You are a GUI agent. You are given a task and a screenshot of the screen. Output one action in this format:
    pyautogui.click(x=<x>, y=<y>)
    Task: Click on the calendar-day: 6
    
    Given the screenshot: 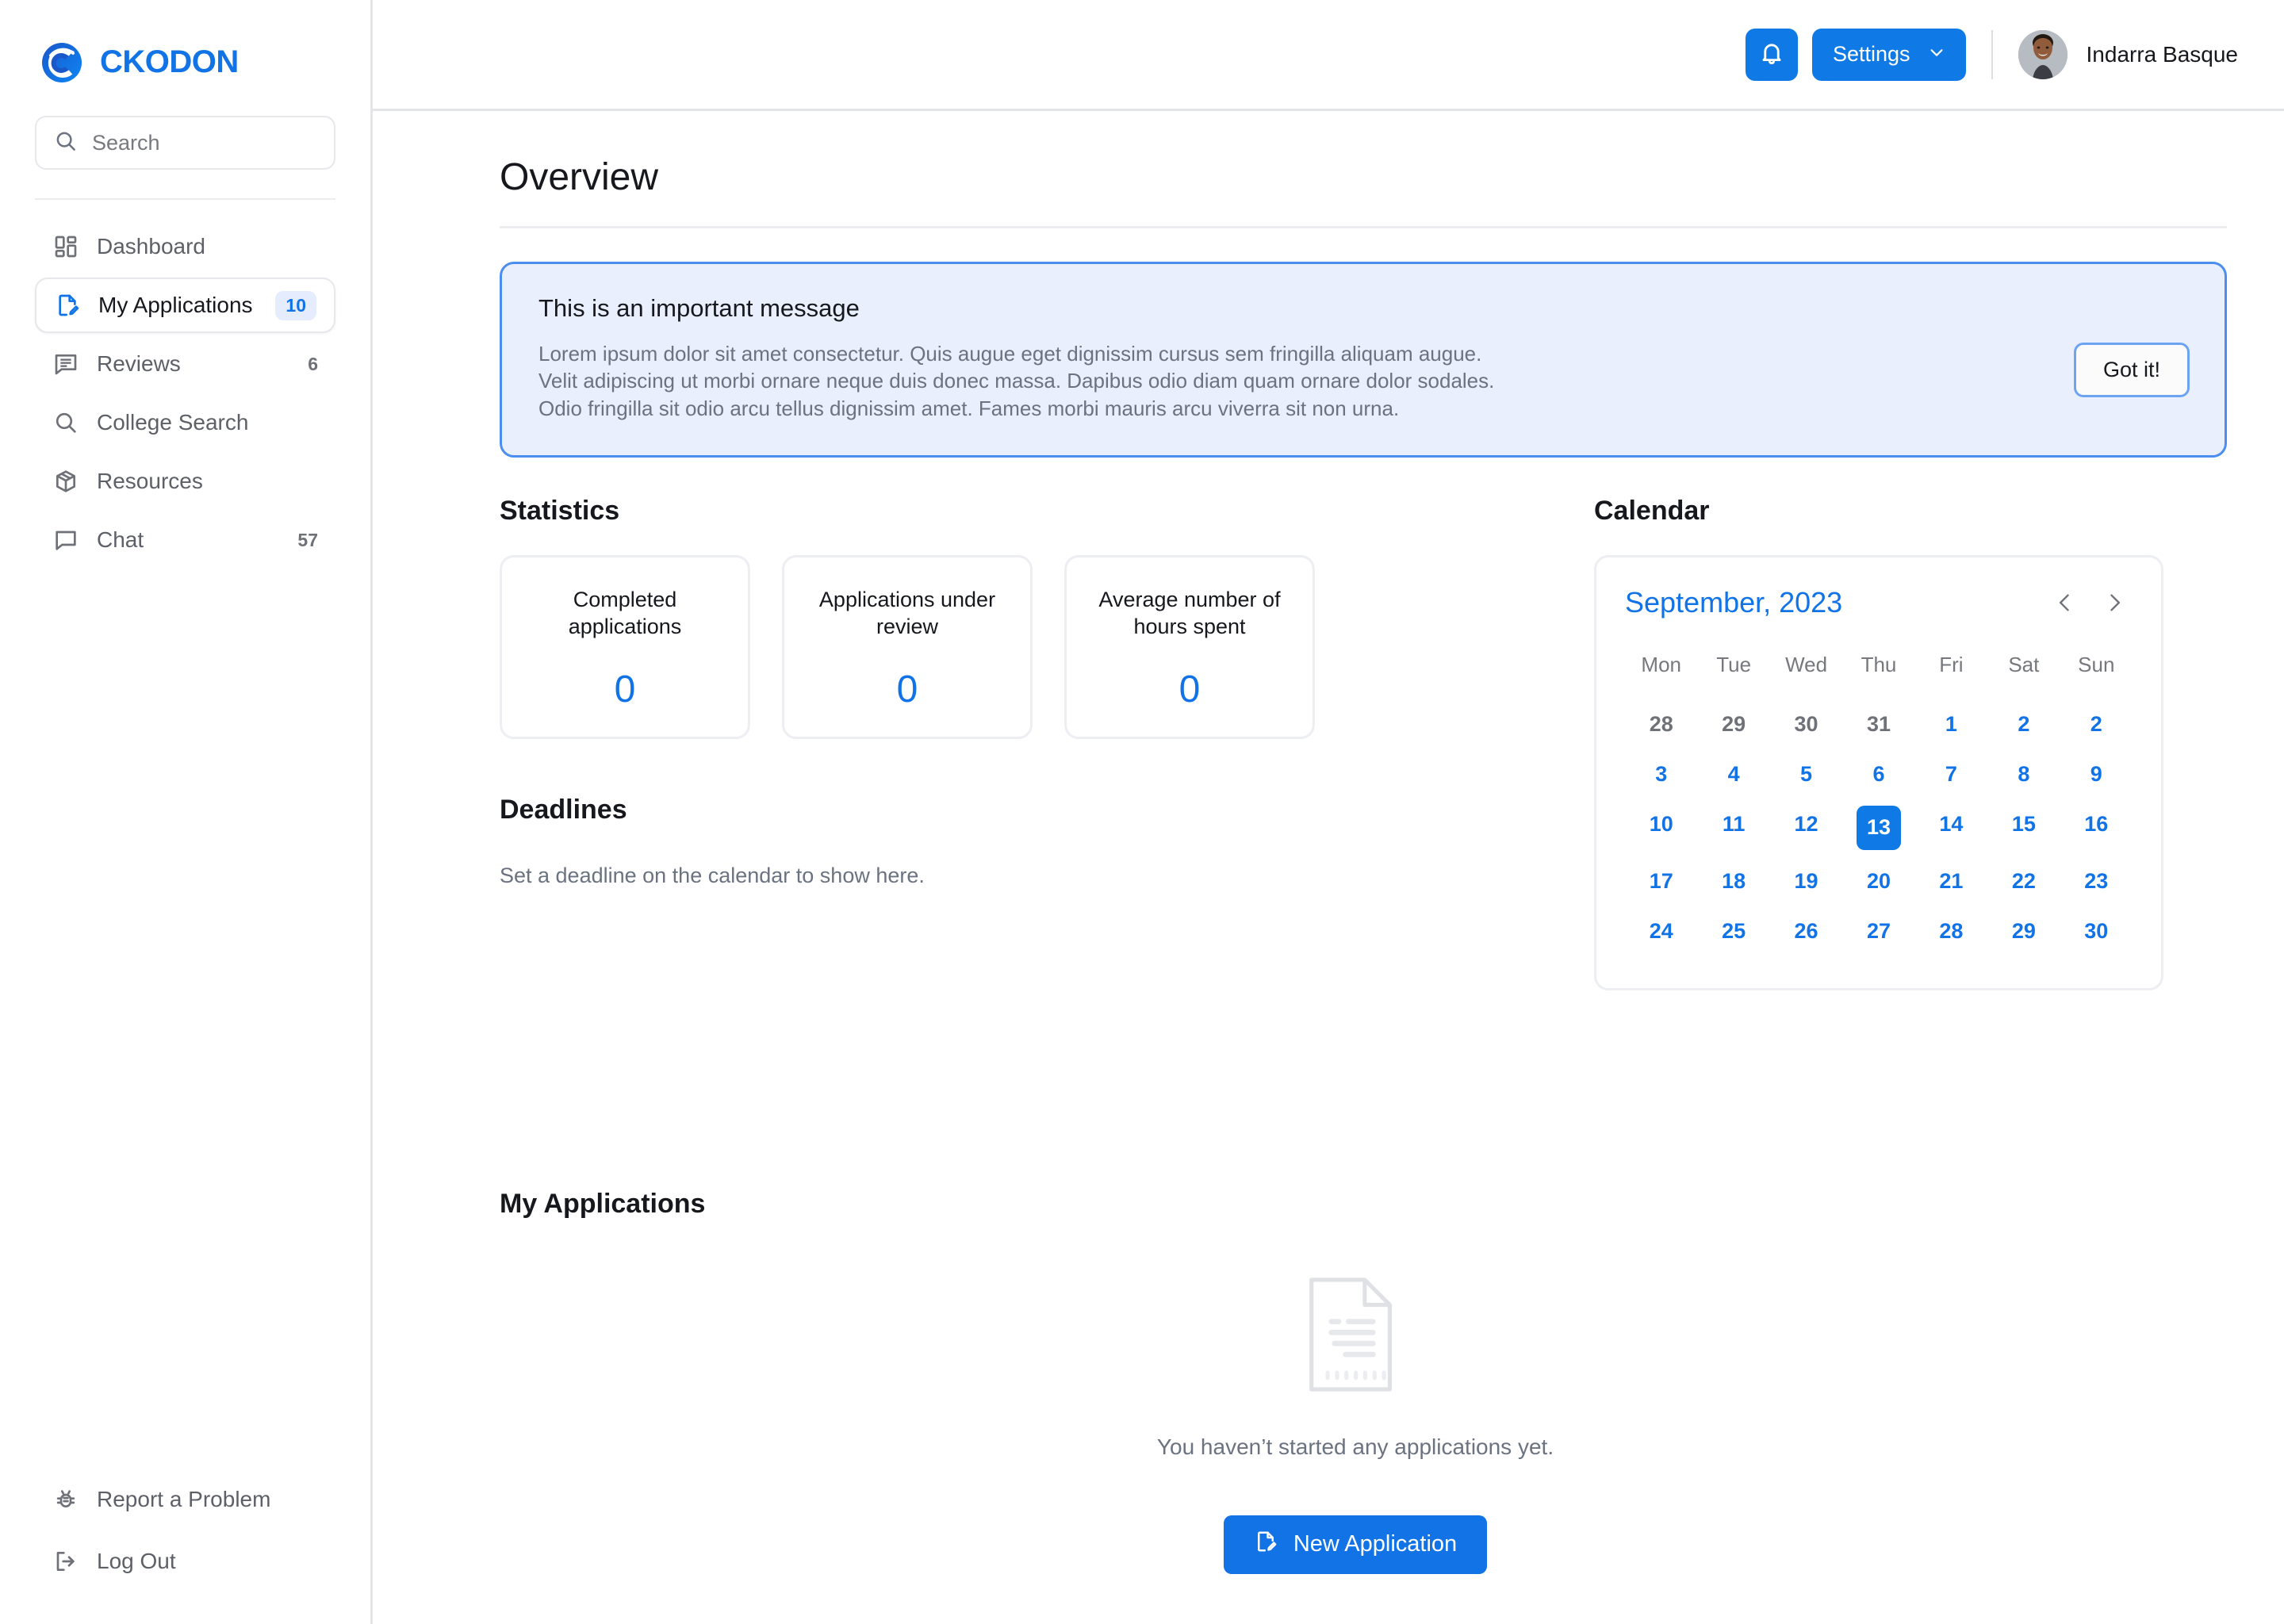 What is the action you would take?
    pyautogui.click(x=1878, y=774)
    